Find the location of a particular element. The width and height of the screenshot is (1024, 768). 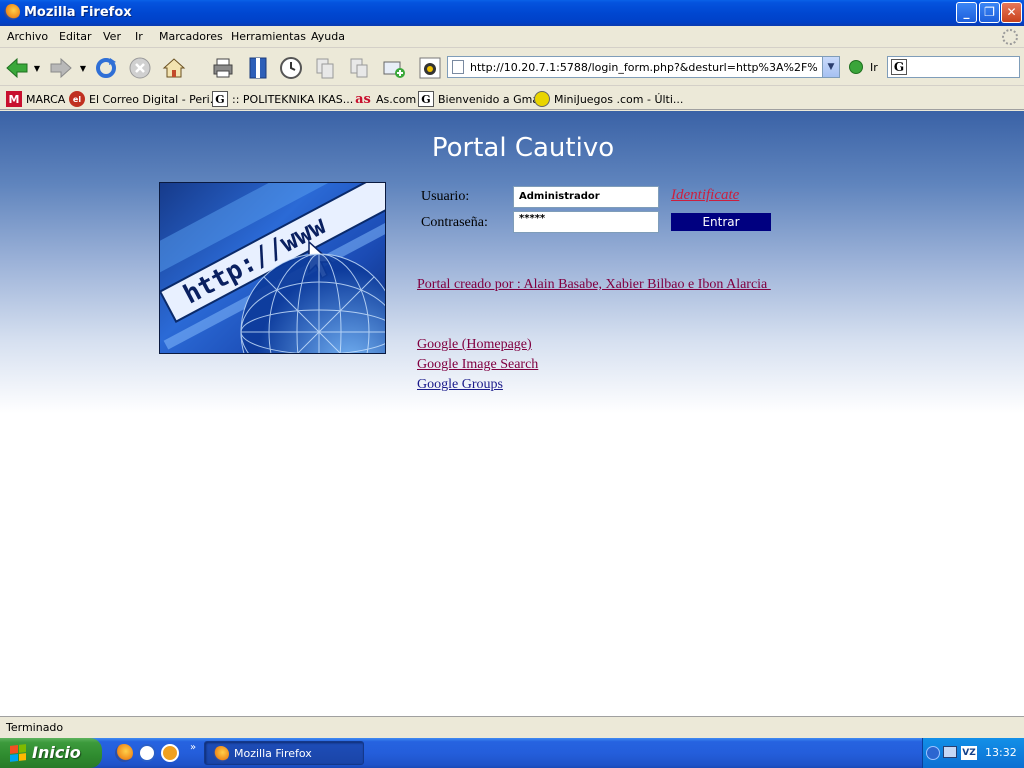

google-search-icon: G is located at coordinates (899, 67).